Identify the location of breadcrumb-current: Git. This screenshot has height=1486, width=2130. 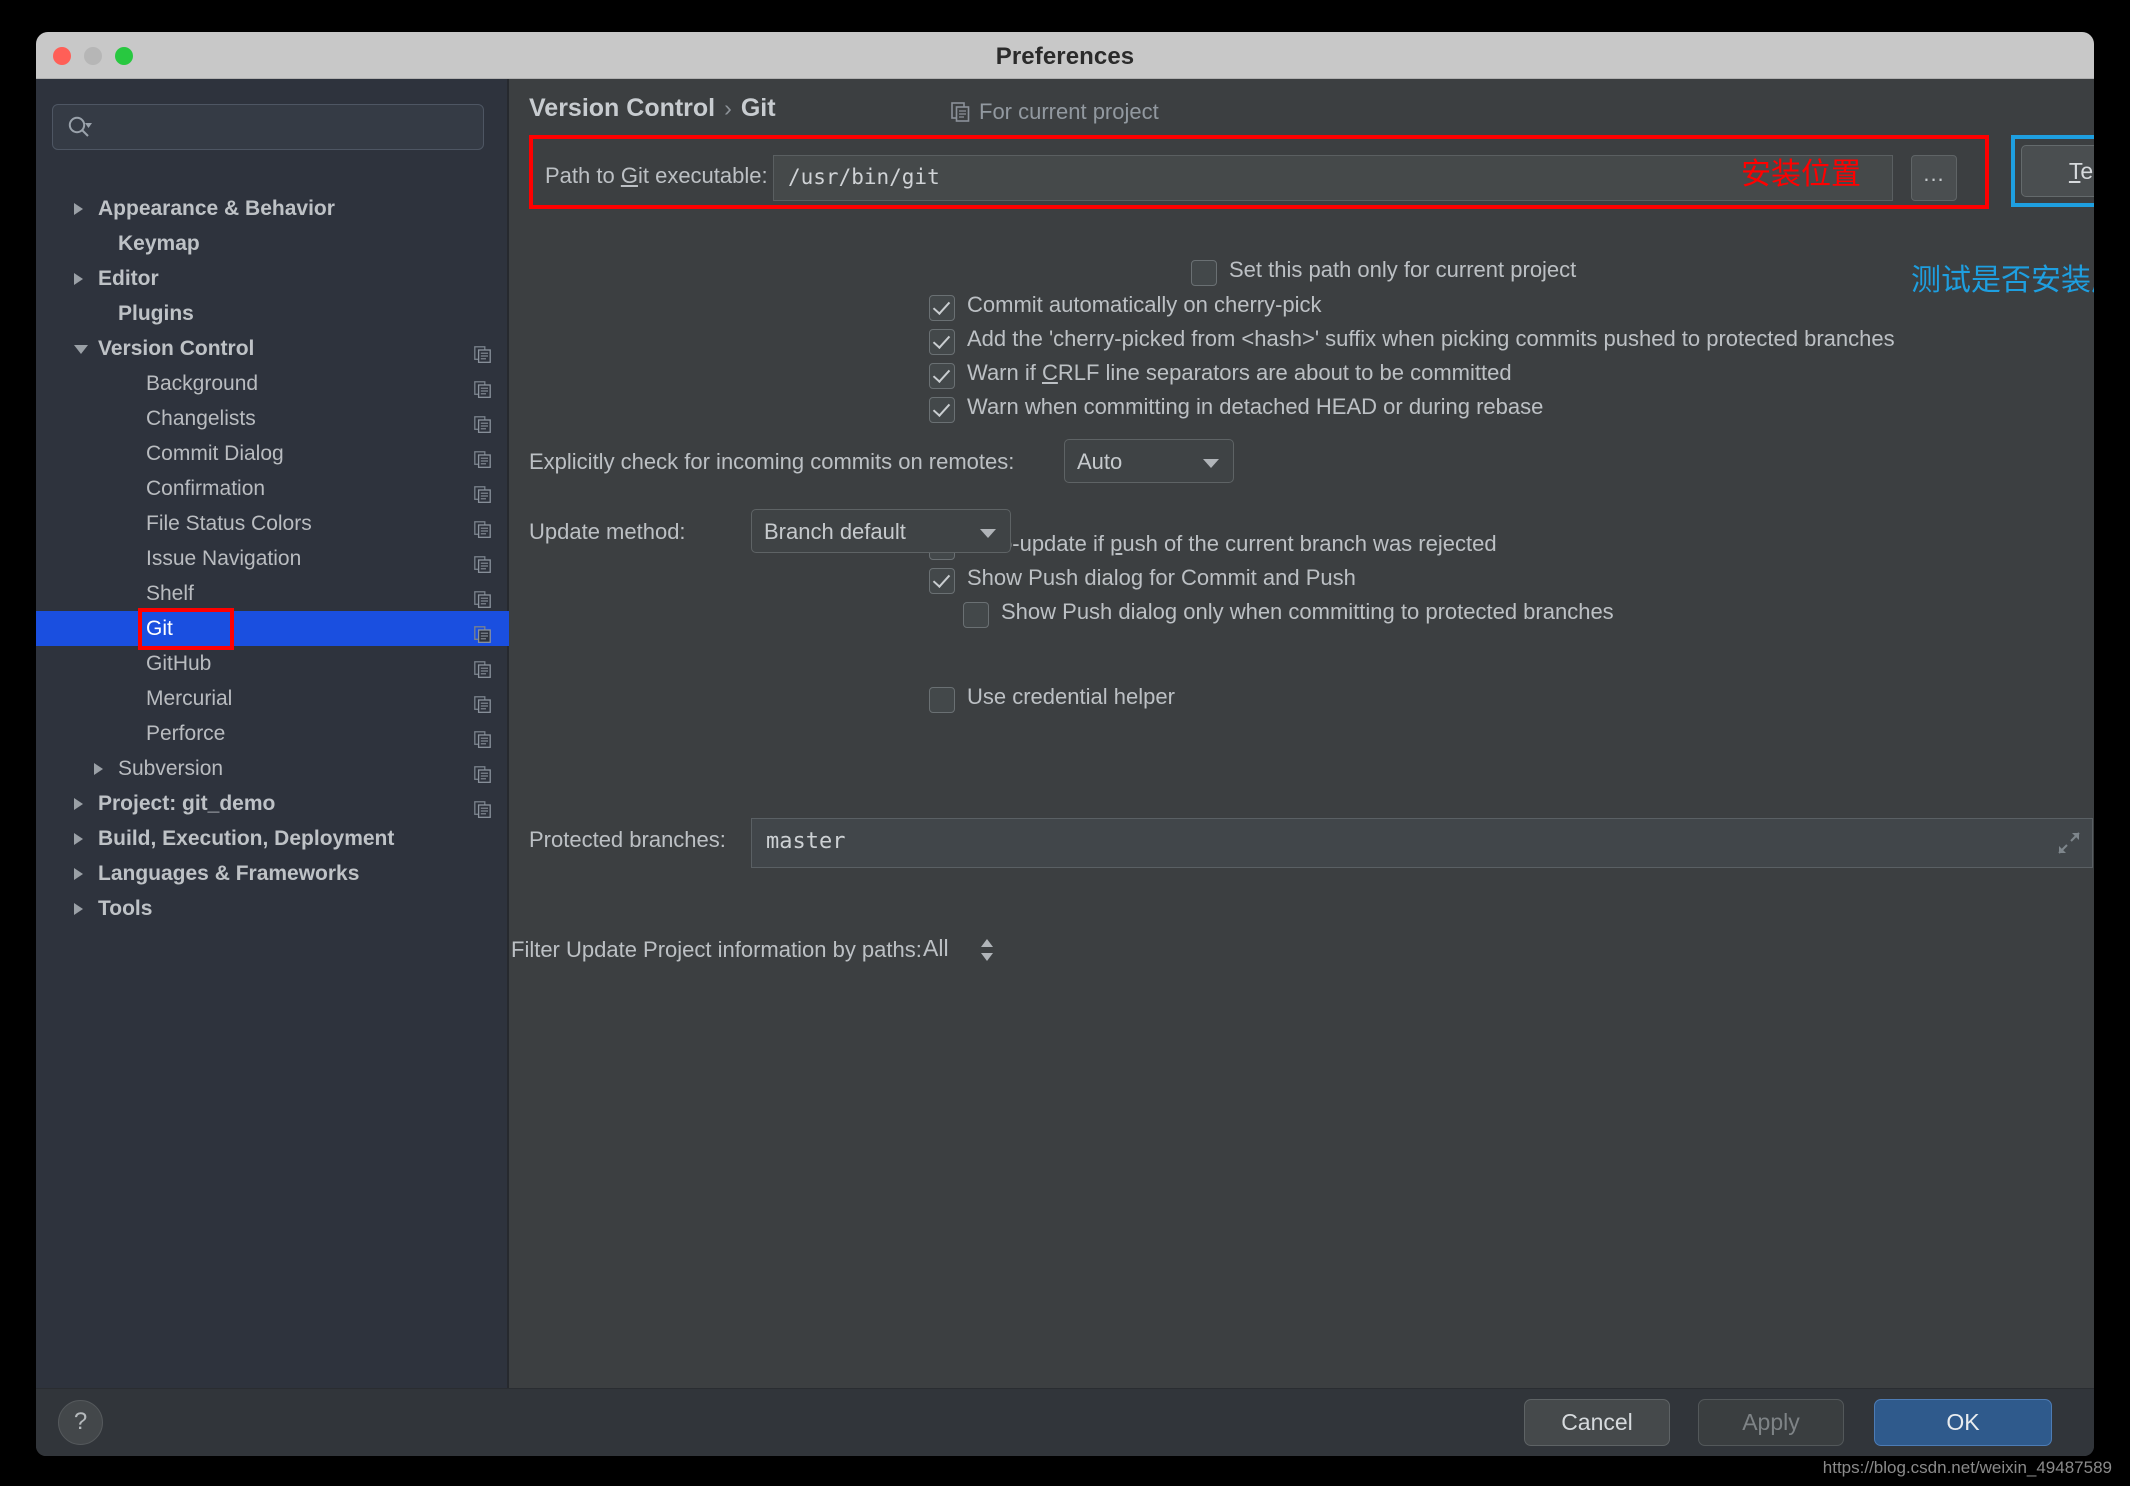
(758, 108).